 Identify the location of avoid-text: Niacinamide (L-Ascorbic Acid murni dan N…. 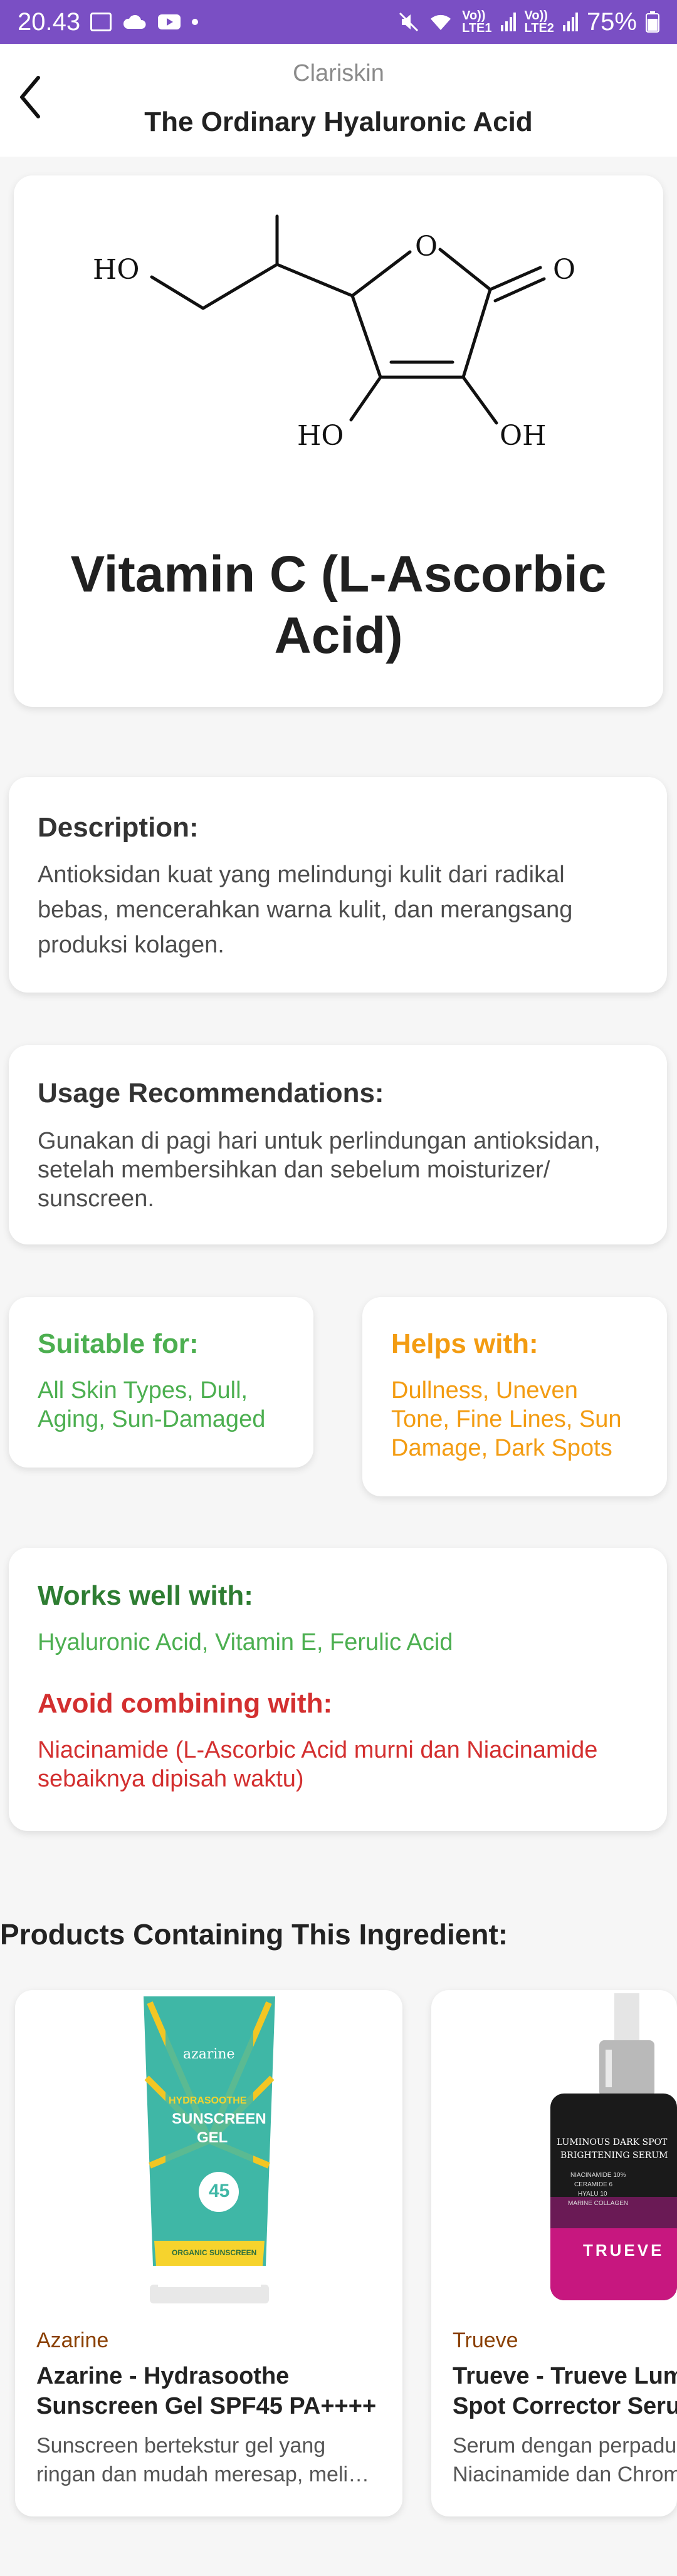
(318, 1764).